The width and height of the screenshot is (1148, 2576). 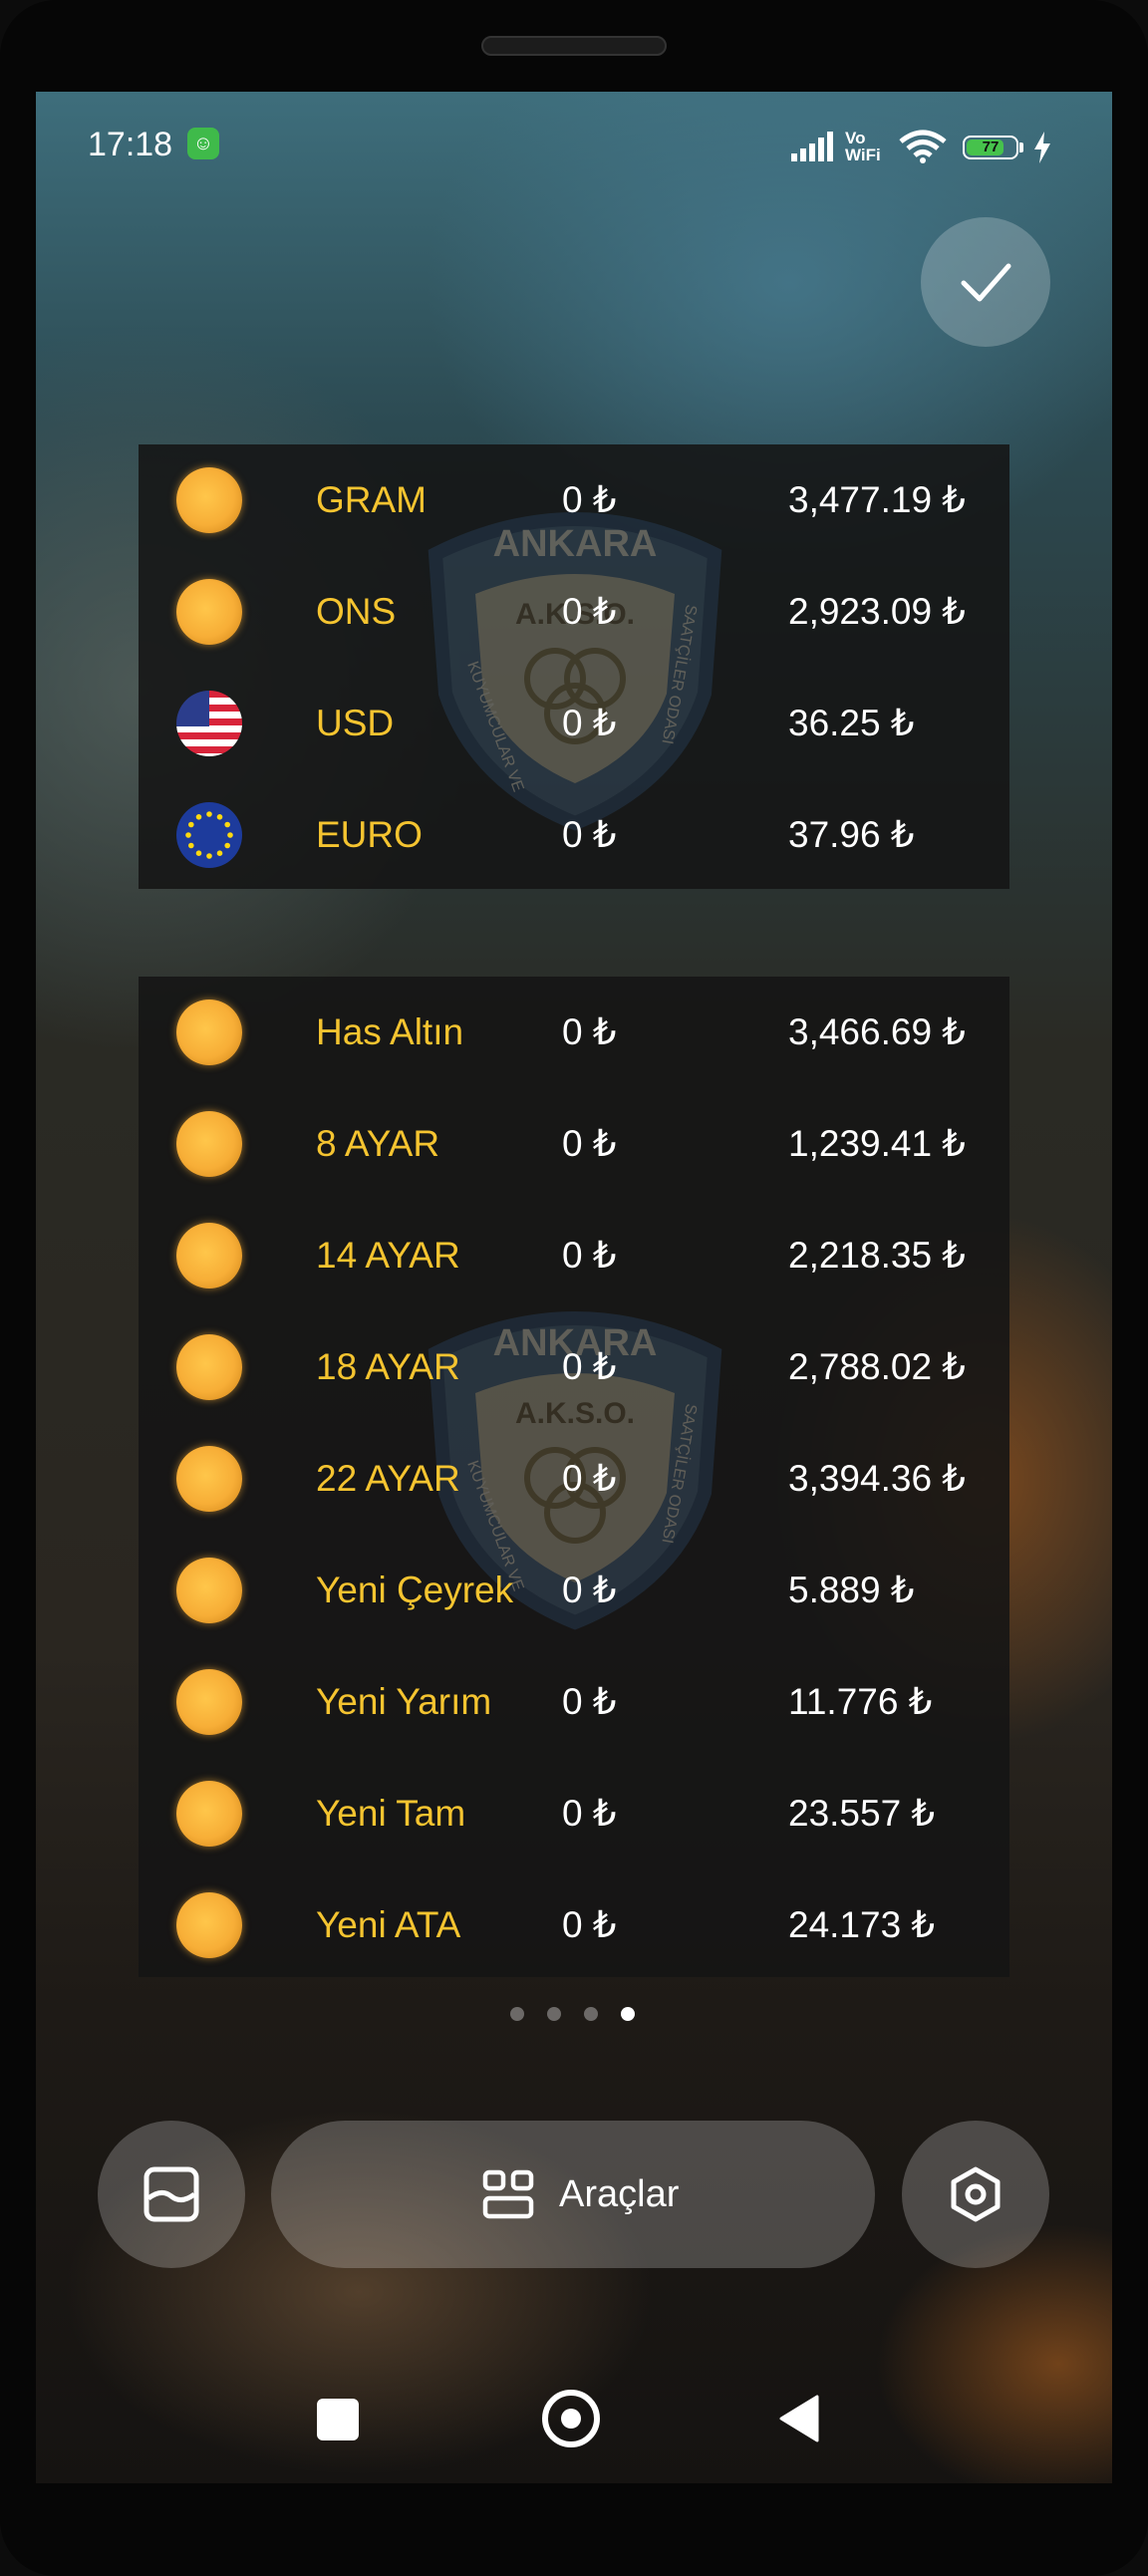 What do you see at coordinates (877, 1366) in the screenshot?
I see `sell-price: 2,788.02 ₺` at bounding box center [877, 1366].